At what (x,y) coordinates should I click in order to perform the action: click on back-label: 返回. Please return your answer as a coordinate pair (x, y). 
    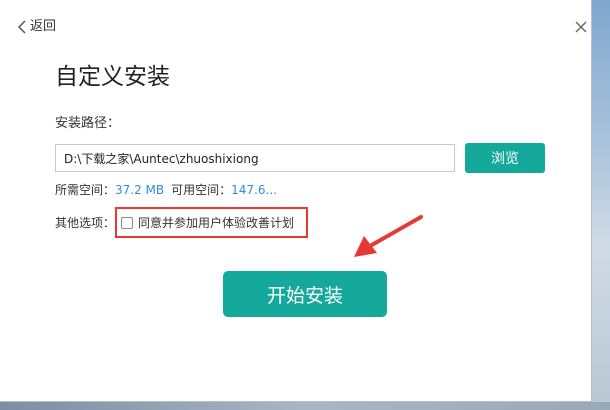
    Looking at the image, I should click on (43, 26).